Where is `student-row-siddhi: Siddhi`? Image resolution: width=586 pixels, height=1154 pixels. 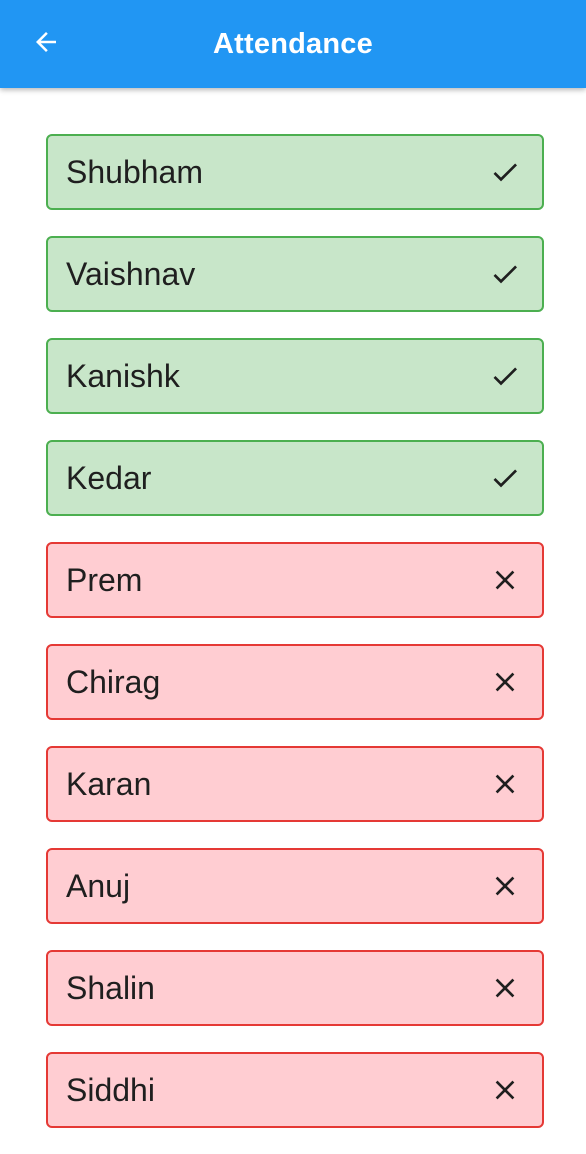 student-row-siddhi: Siddhi is located at coordinates (295, 1090).